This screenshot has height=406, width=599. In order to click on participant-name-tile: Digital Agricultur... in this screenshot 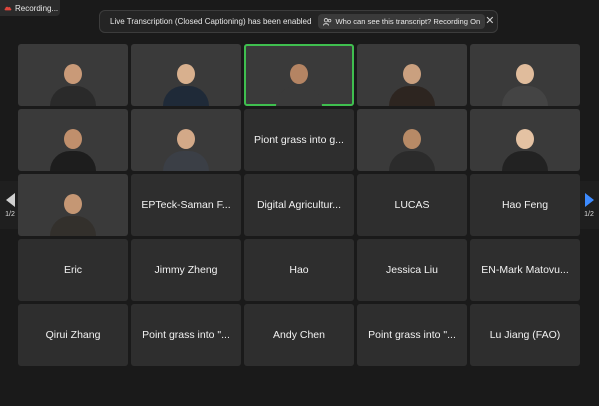, I will do `click(299, 205)`.